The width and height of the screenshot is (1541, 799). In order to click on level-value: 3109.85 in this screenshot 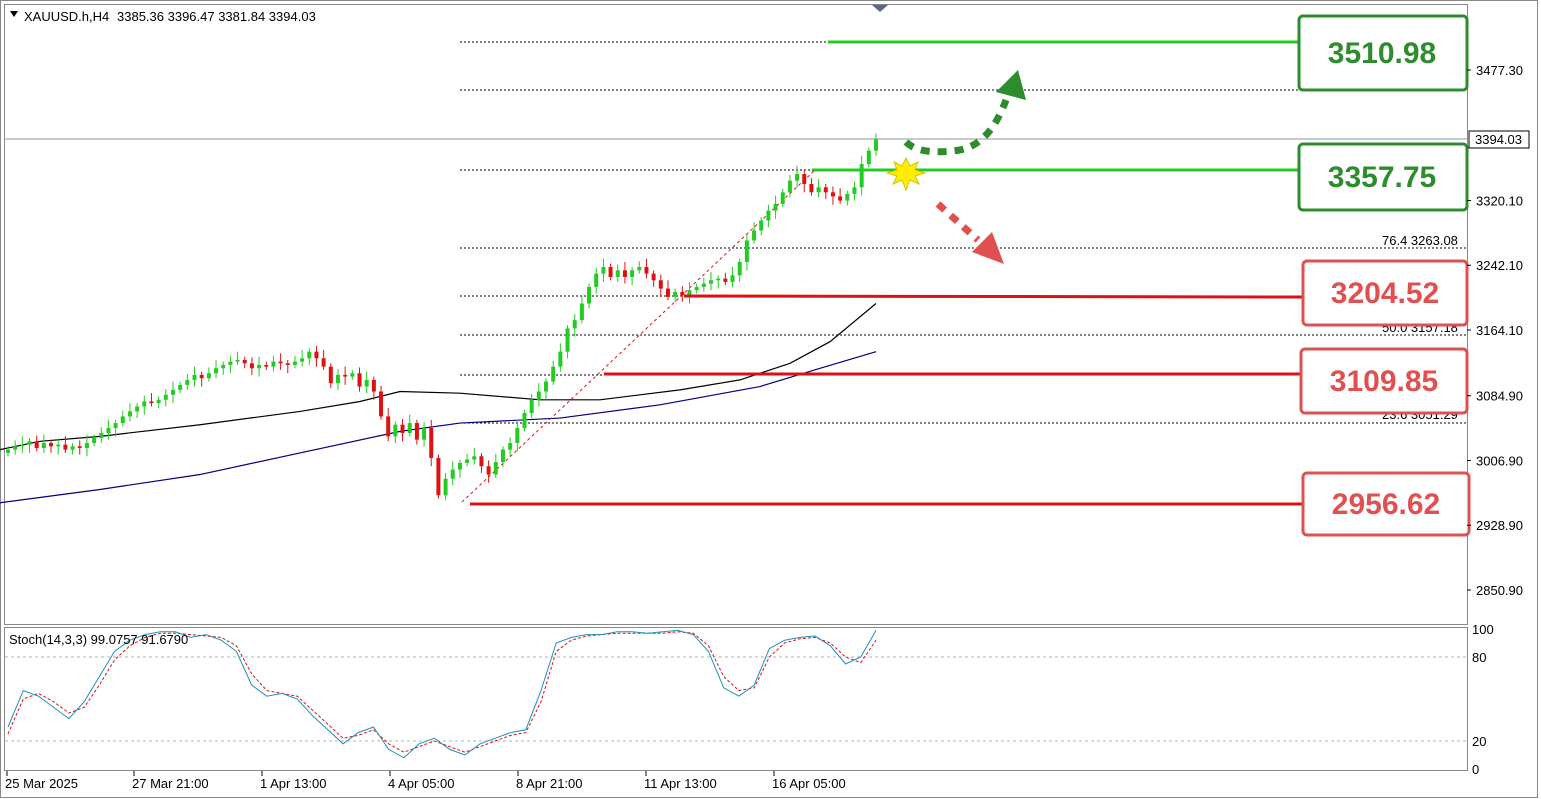, I will do `click(1384, 381)`.